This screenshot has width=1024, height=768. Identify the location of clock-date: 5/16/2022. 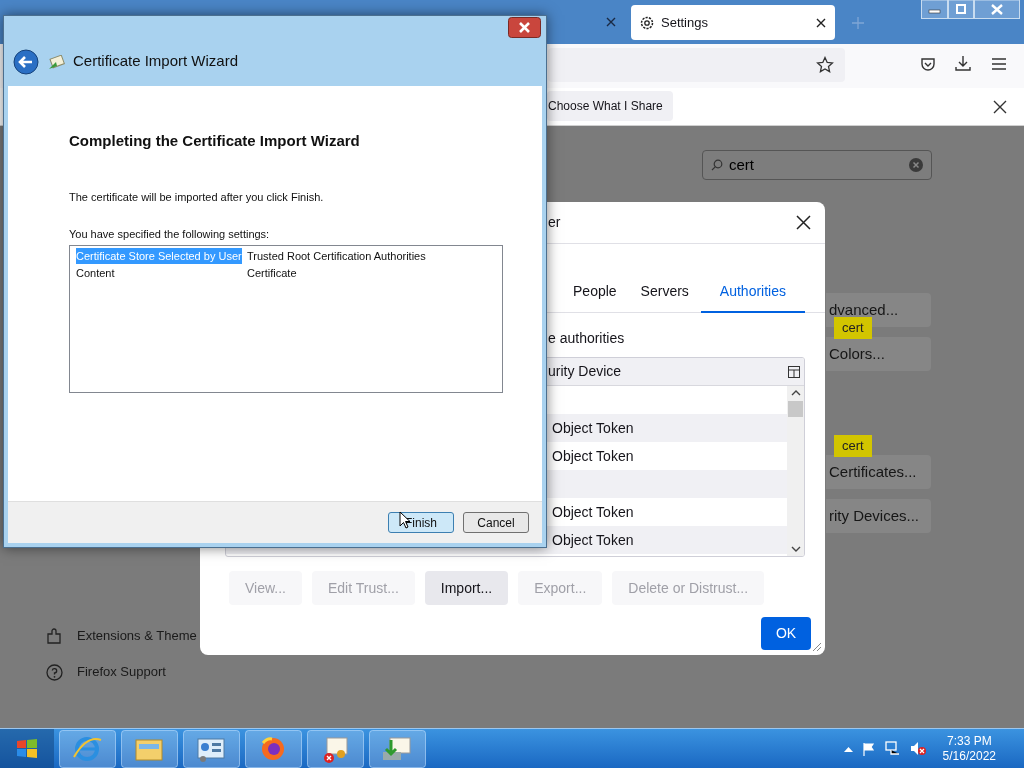
(969, 756).